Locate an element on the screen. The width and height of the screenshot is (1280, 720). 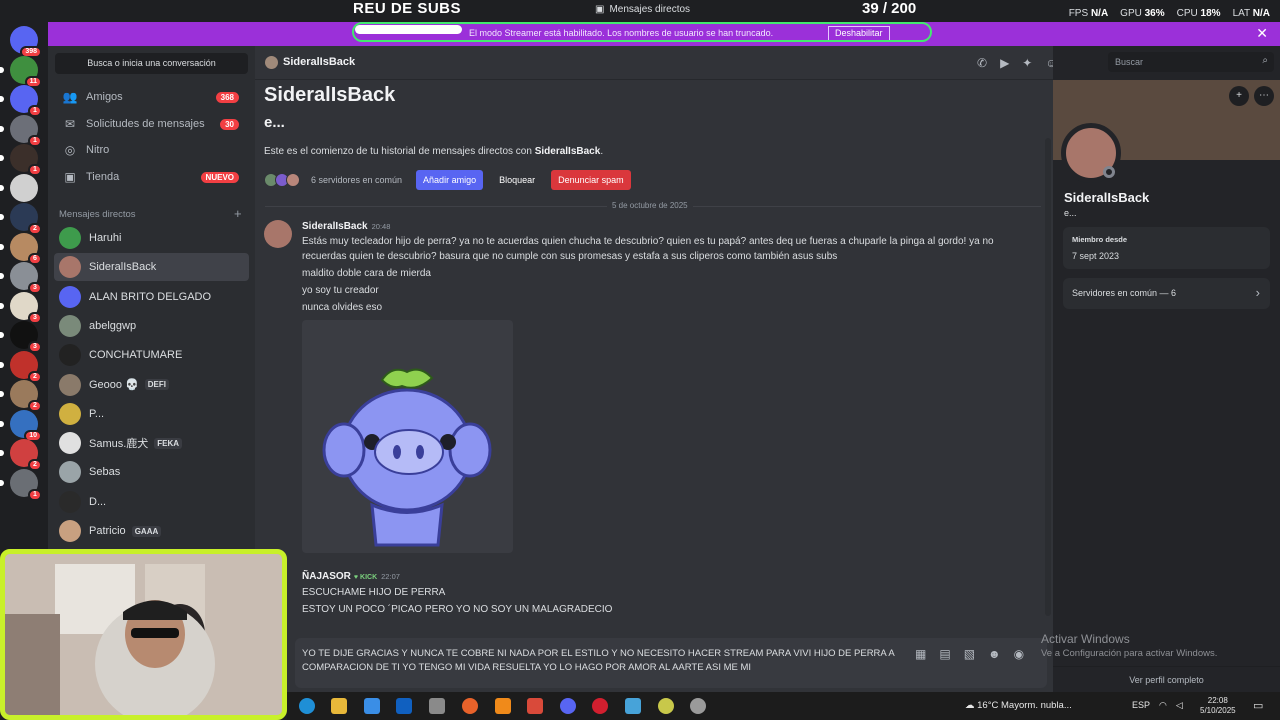
shop-icon: ▣ is located at coordinates (70, 177).